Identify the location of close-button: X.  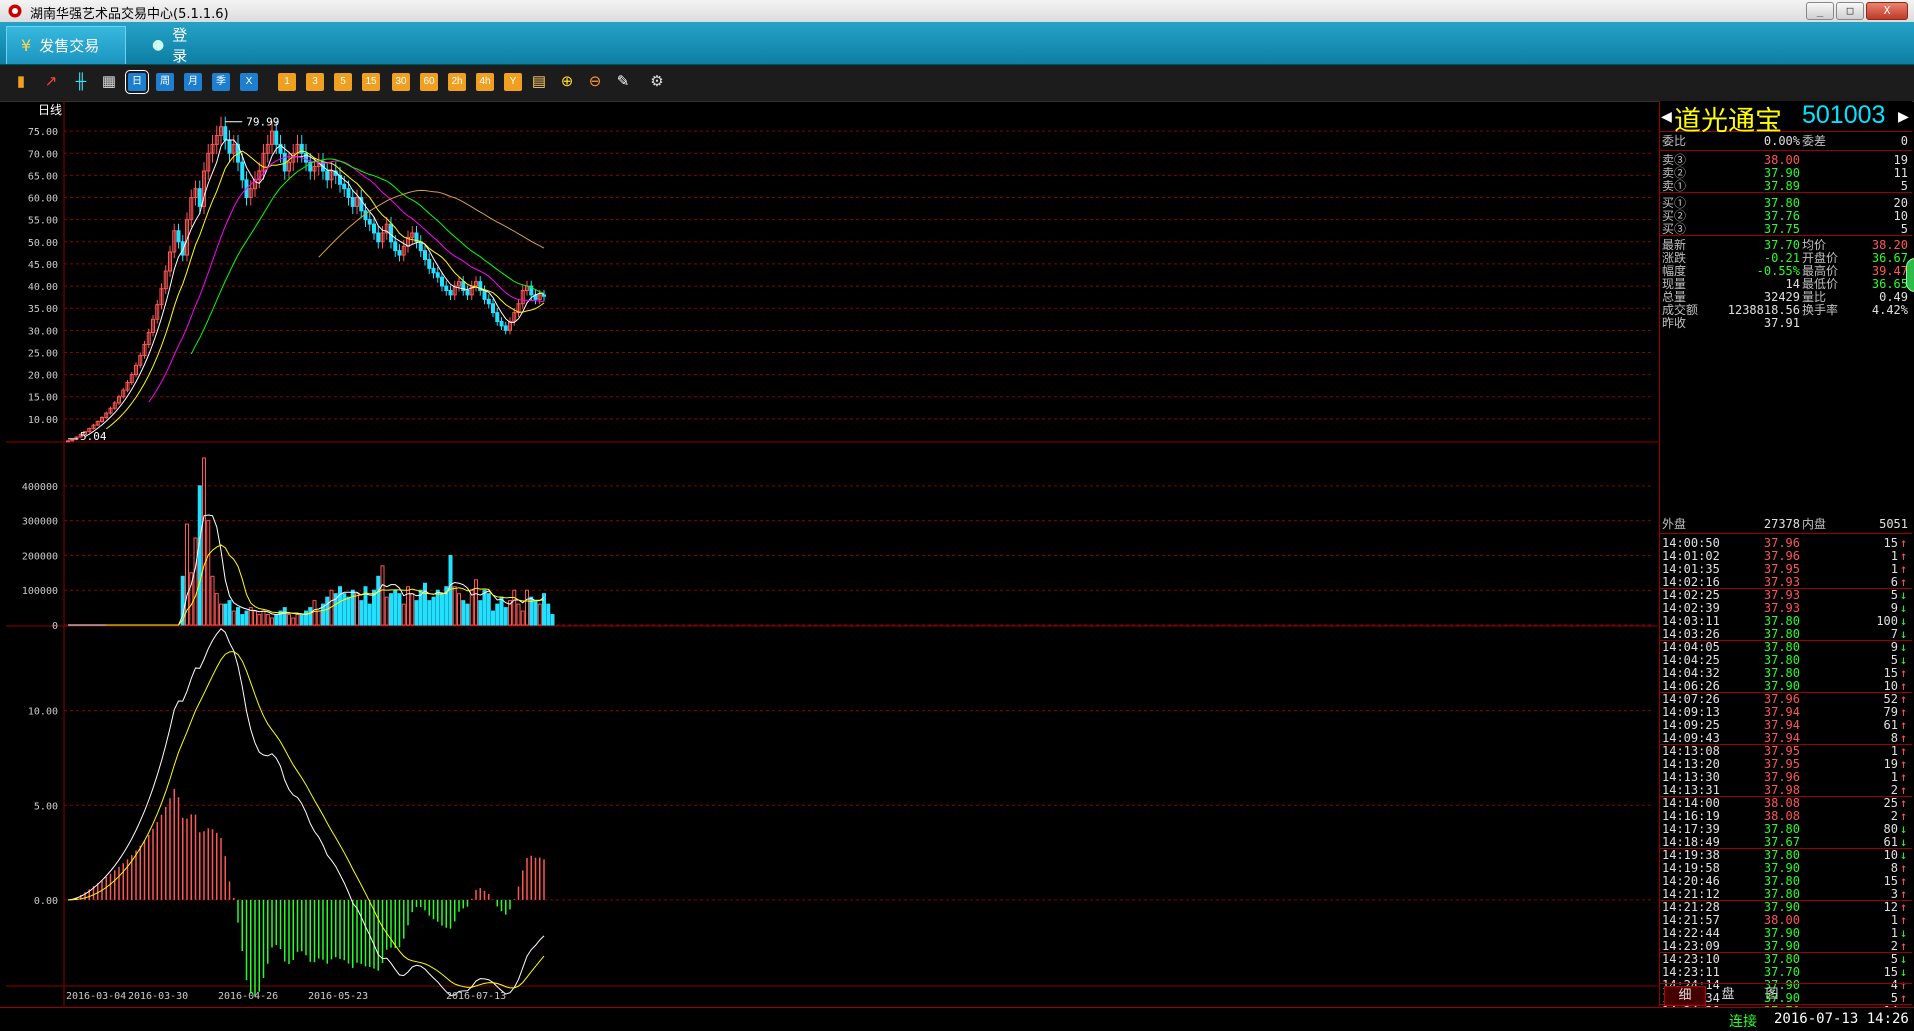
(1887, 11).